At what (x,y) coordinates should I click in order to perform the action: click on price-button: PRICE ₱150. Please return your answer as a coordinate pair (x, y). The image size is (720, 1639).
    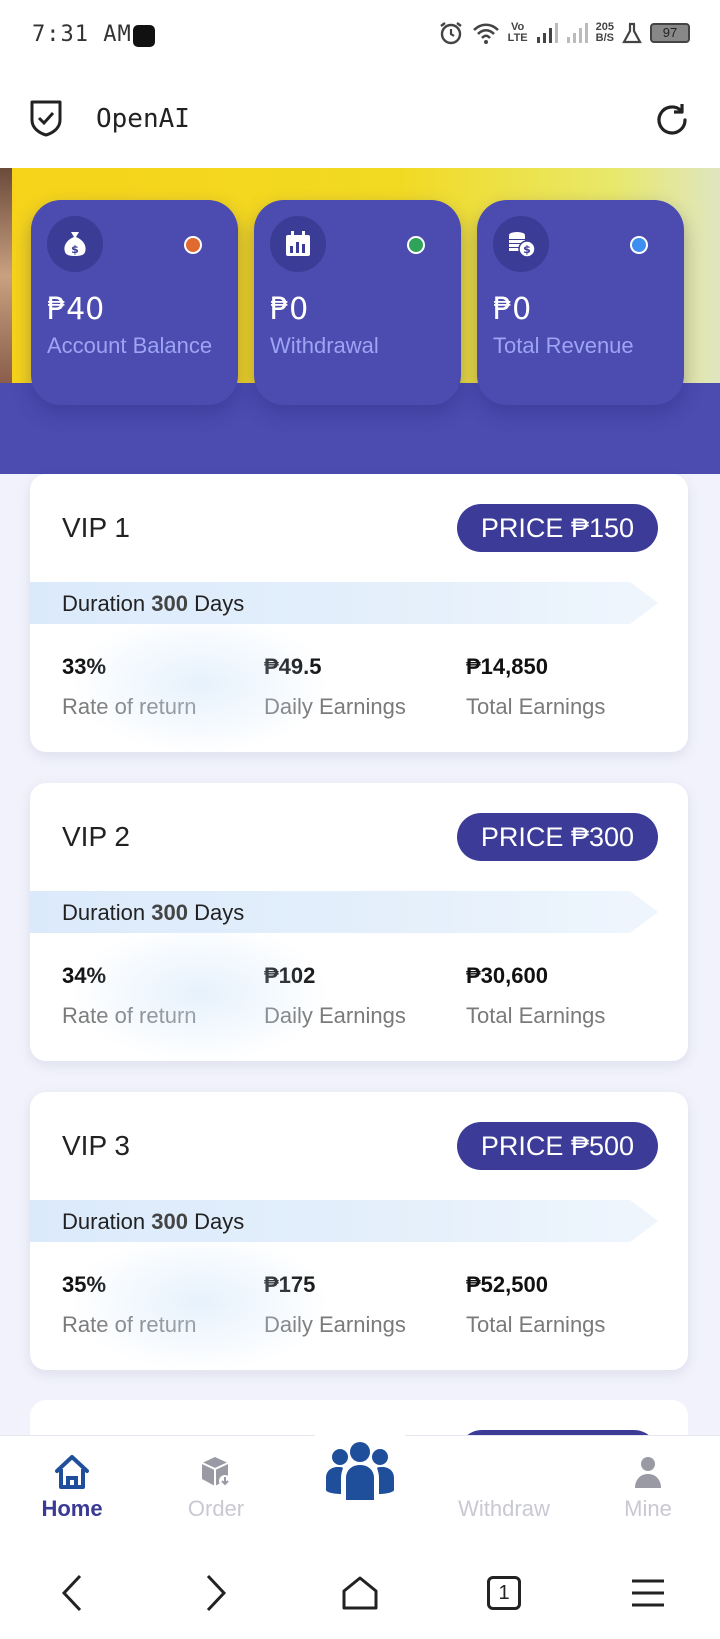
    Looking at the image, I should click on (557, 528).